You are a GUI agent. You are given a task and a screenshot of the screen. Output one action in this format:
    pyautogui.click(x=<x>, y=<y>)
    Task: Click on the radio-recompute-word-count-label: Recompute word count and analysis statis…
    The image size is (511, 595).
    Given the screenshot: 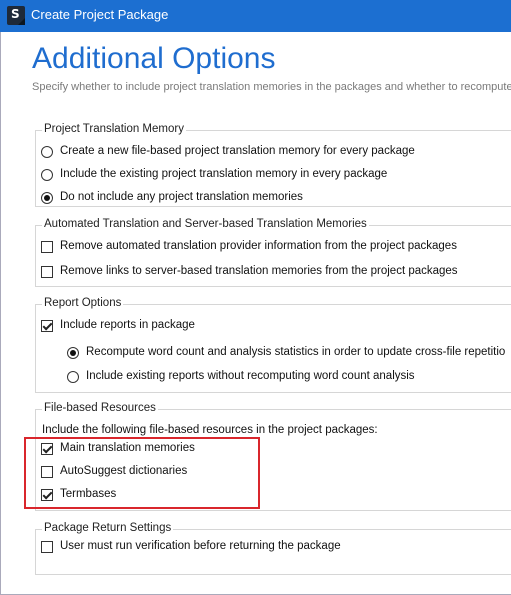 What is the action you would take?
    pyautogui.click(x=295, y=352)
    